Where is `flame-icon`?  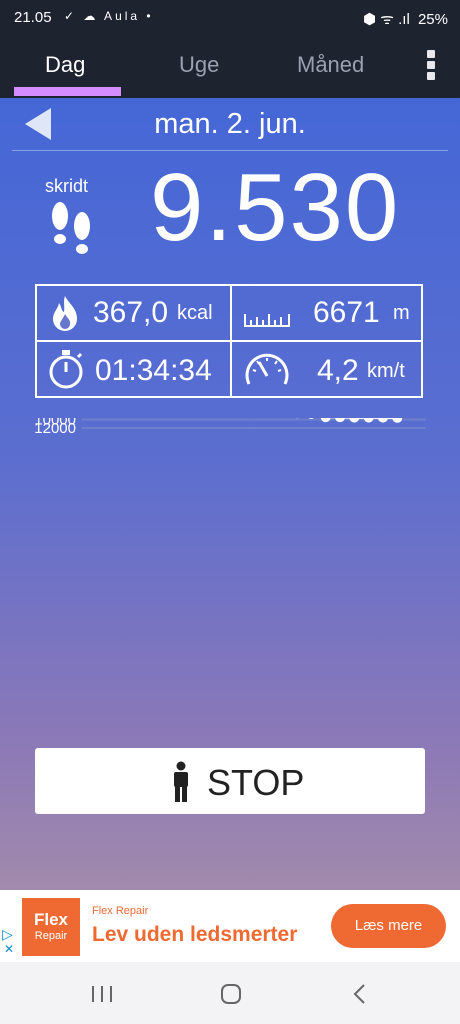
flame-icon is located at coordinates (65, 313).